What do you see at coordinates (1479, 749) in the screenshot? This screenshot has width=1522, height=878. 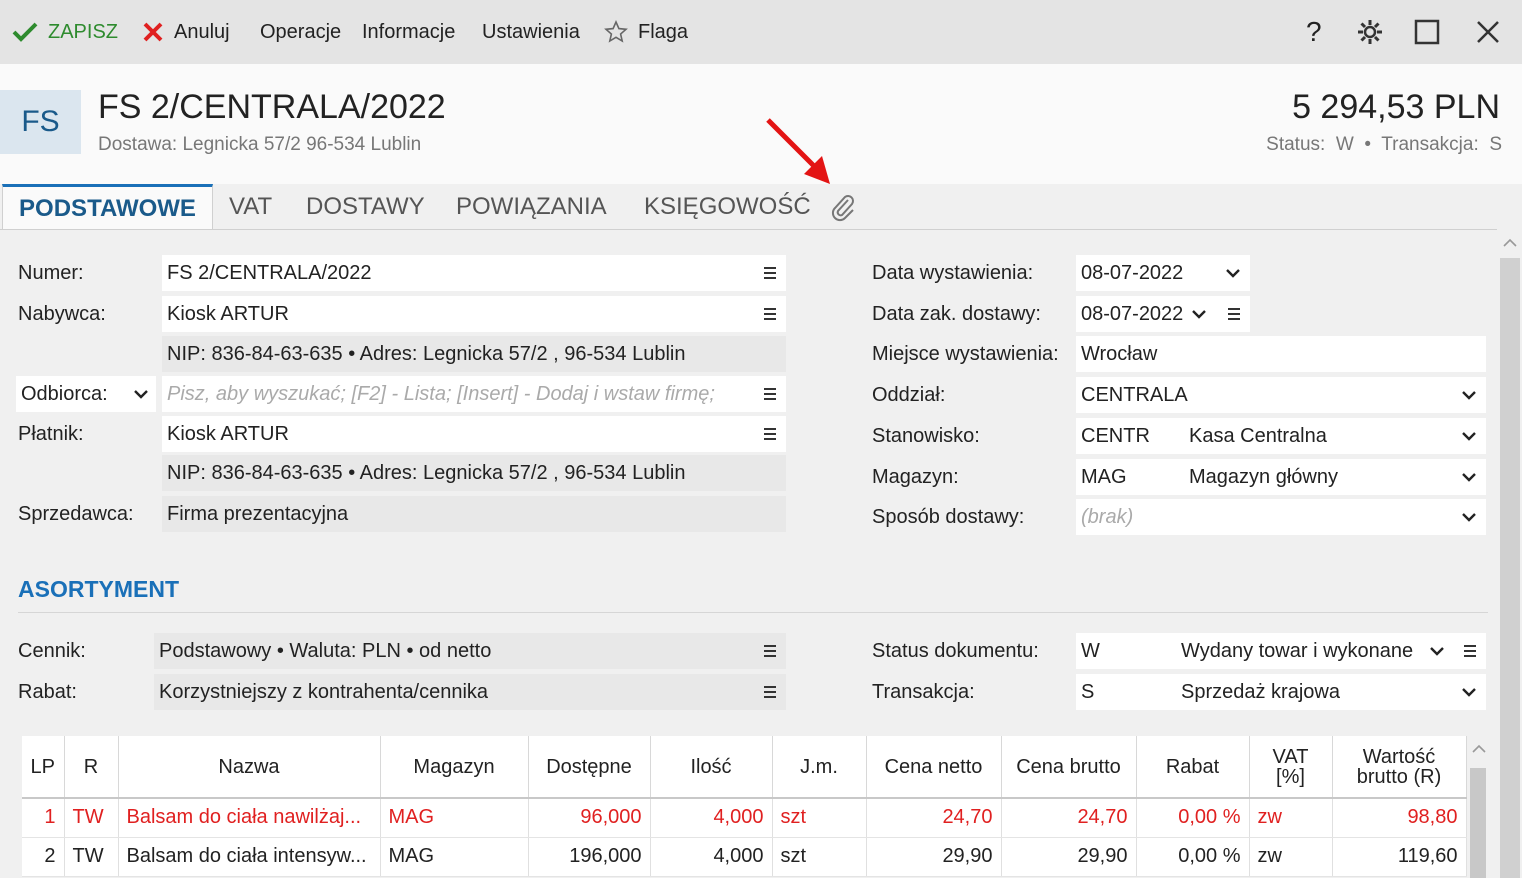 I see `table-scroll-up-icon` at bounding box center [1479, 749].